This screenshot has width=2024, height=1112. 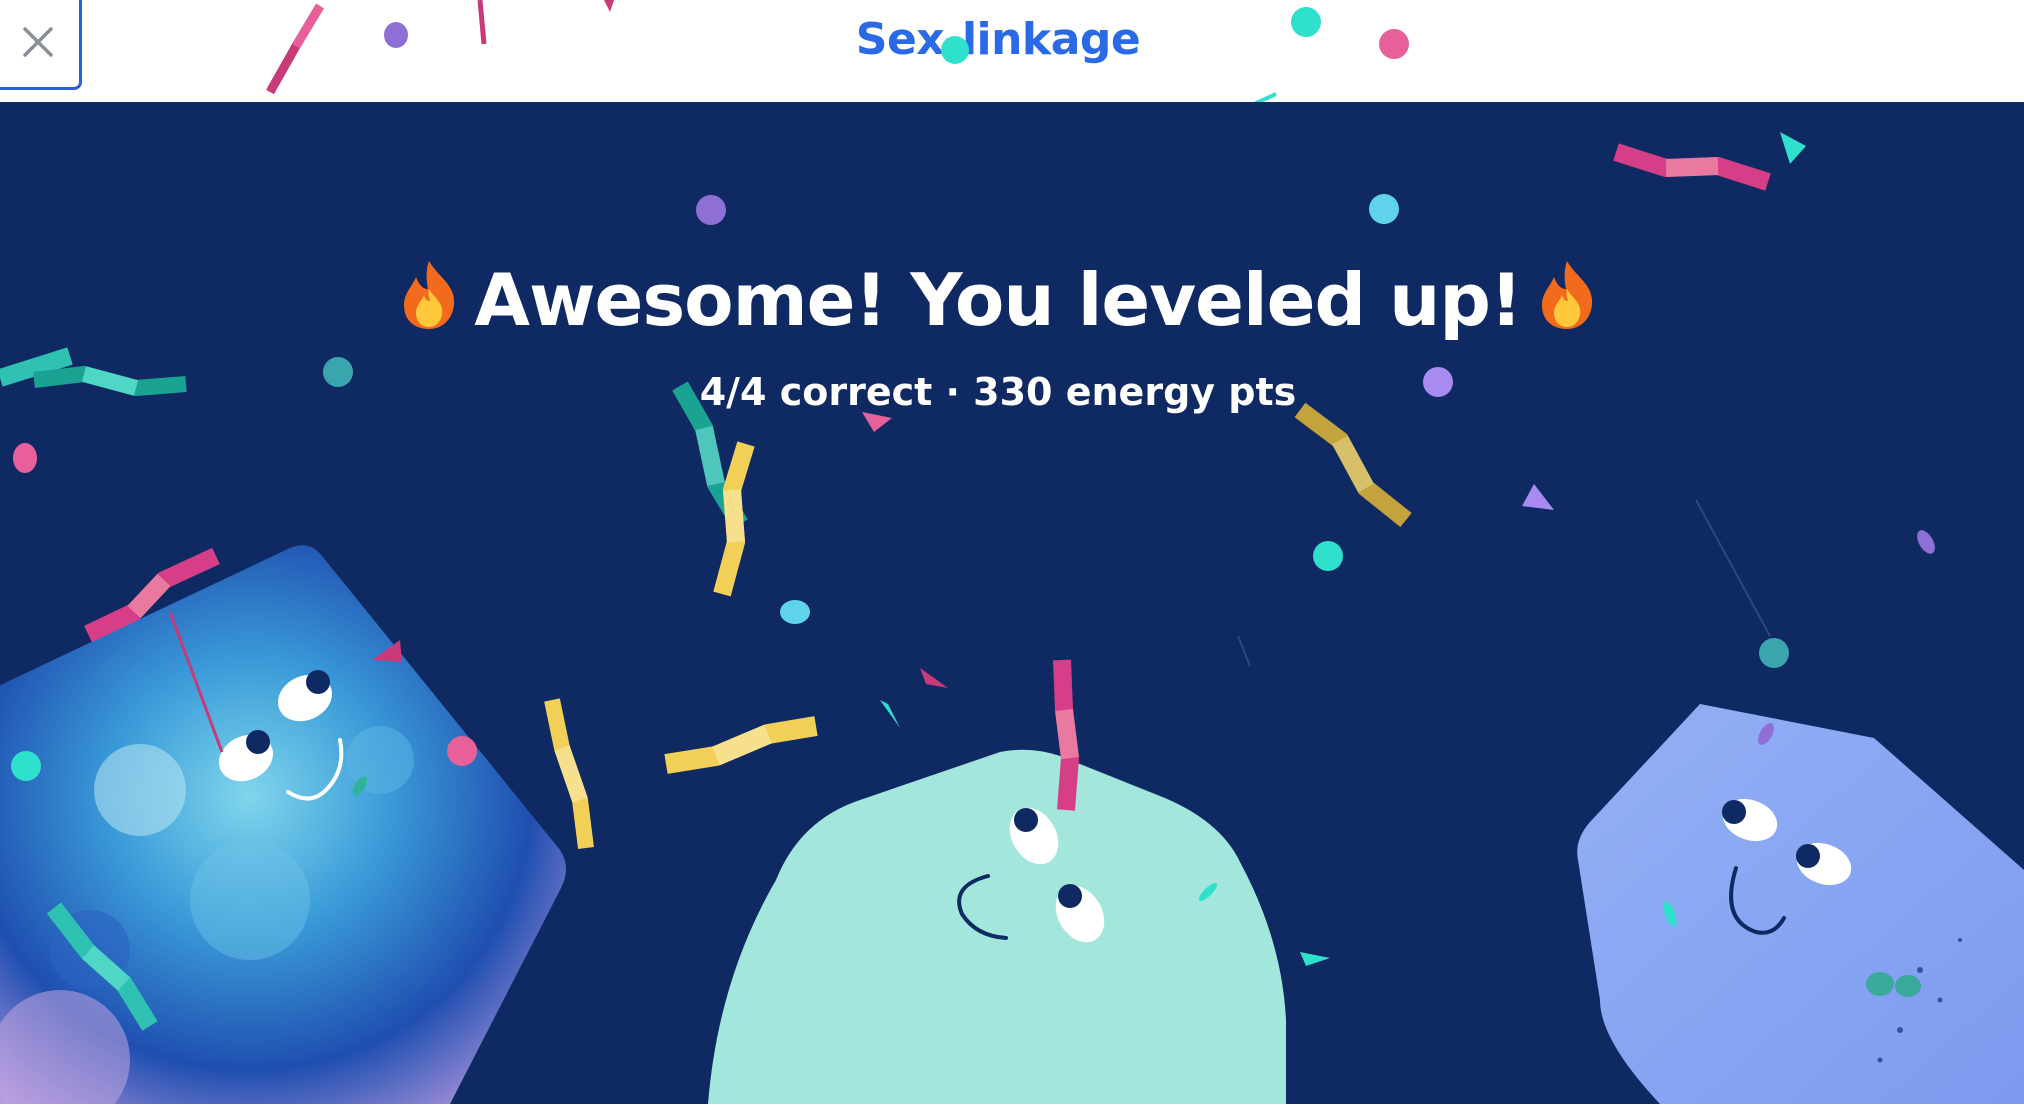 I want to click on blue-galaxy-blob, so click(x=283, y=824).